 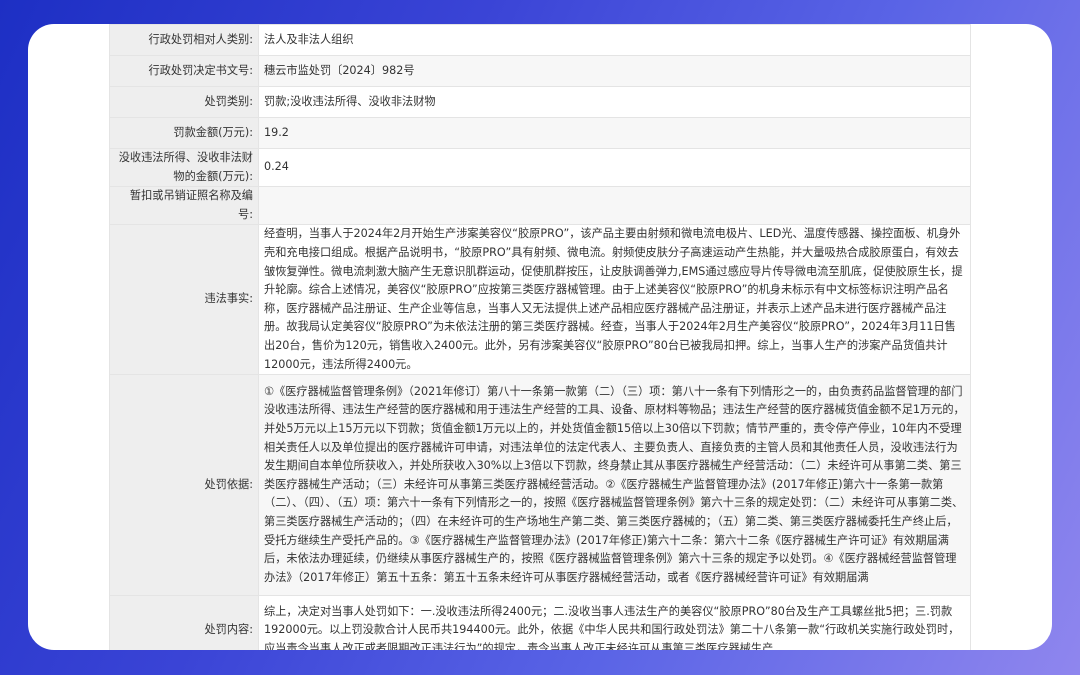 I want to click on field-label-confiscated-amount: 没收违法所得、没收非法财物的金额(万元):, so click(x=184, y=167).